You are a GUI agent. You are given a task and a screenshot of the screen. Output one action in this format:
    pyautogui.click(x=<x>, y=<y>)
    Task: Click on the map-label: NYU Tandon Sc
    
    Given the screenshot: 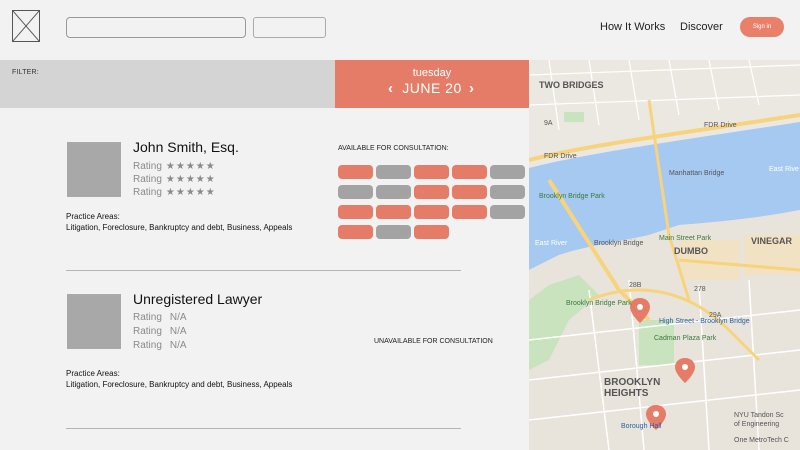 What is the action you would take?
    pyautogui.click(x=759, y=415)
    